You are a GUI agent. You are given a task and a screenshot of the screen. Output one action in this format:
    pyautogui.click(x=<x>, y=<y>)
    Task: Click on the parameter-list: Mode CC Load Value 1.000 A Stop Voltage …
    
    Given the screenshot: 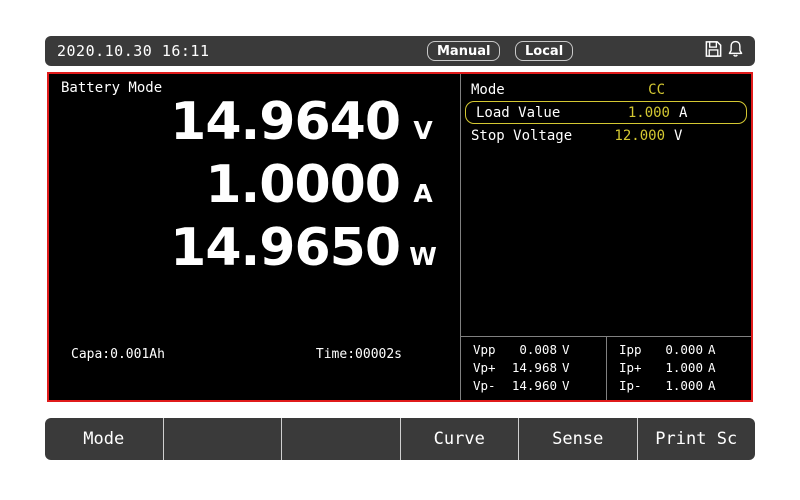 What is the action you would take?
    pyautogui.click(x=606, y=112)
    